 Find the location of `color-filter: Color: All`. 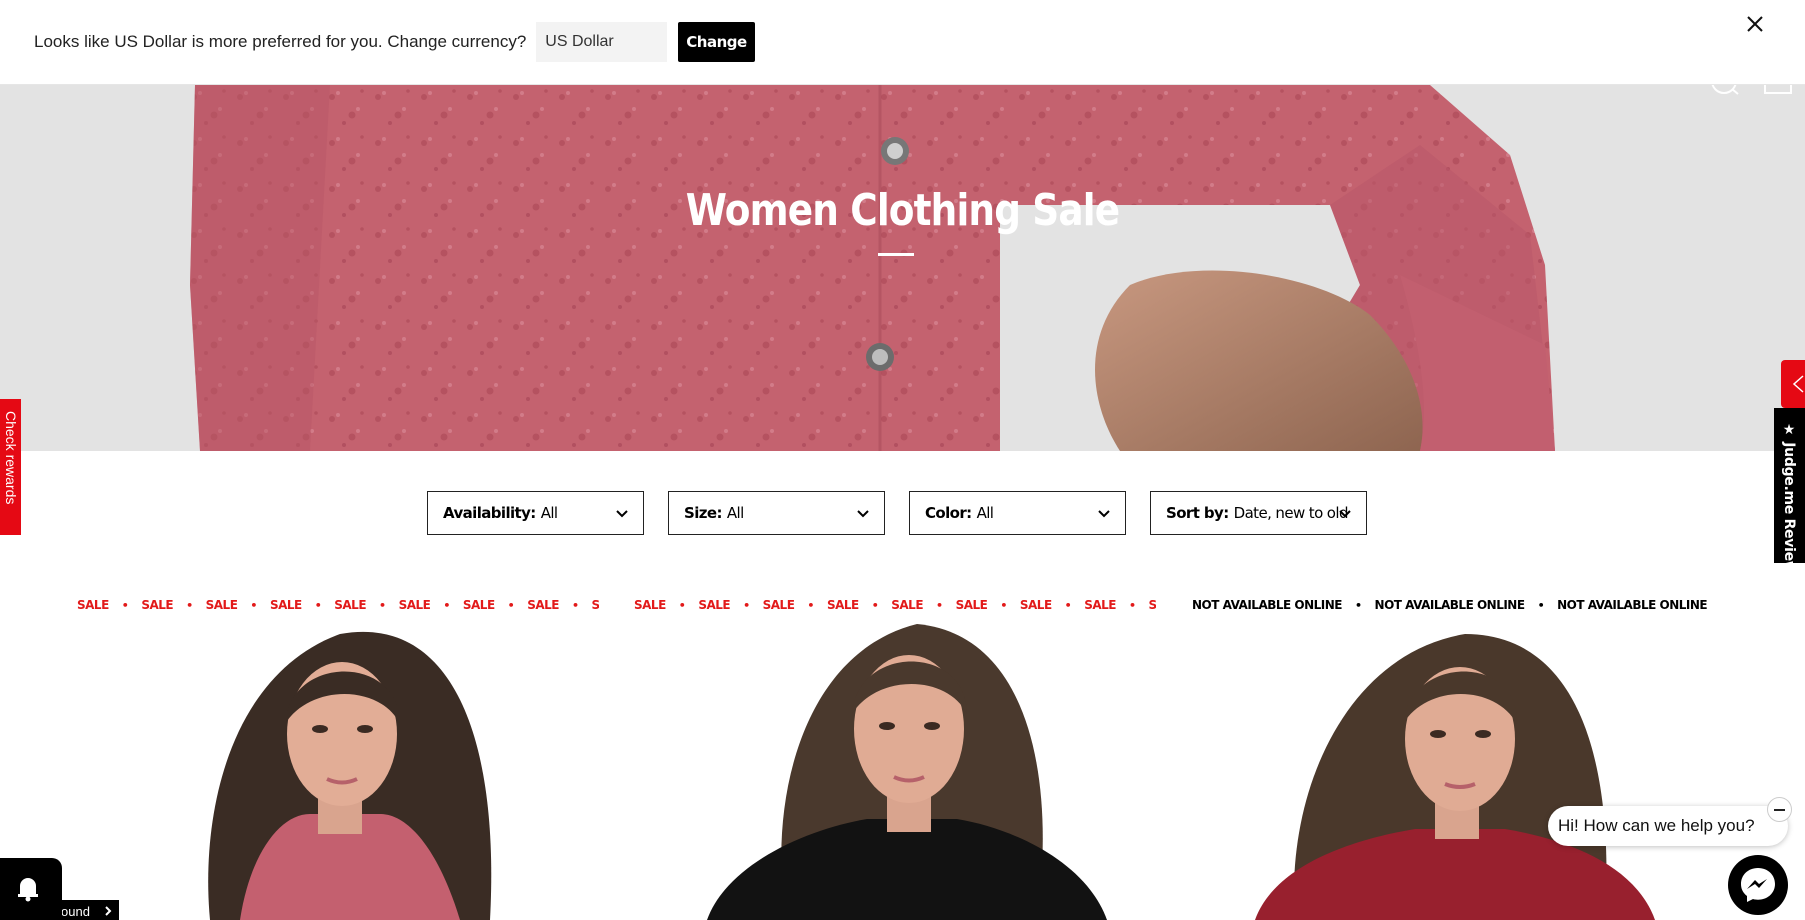

color-filter: Color: All is located at coordinates (1017, 513).